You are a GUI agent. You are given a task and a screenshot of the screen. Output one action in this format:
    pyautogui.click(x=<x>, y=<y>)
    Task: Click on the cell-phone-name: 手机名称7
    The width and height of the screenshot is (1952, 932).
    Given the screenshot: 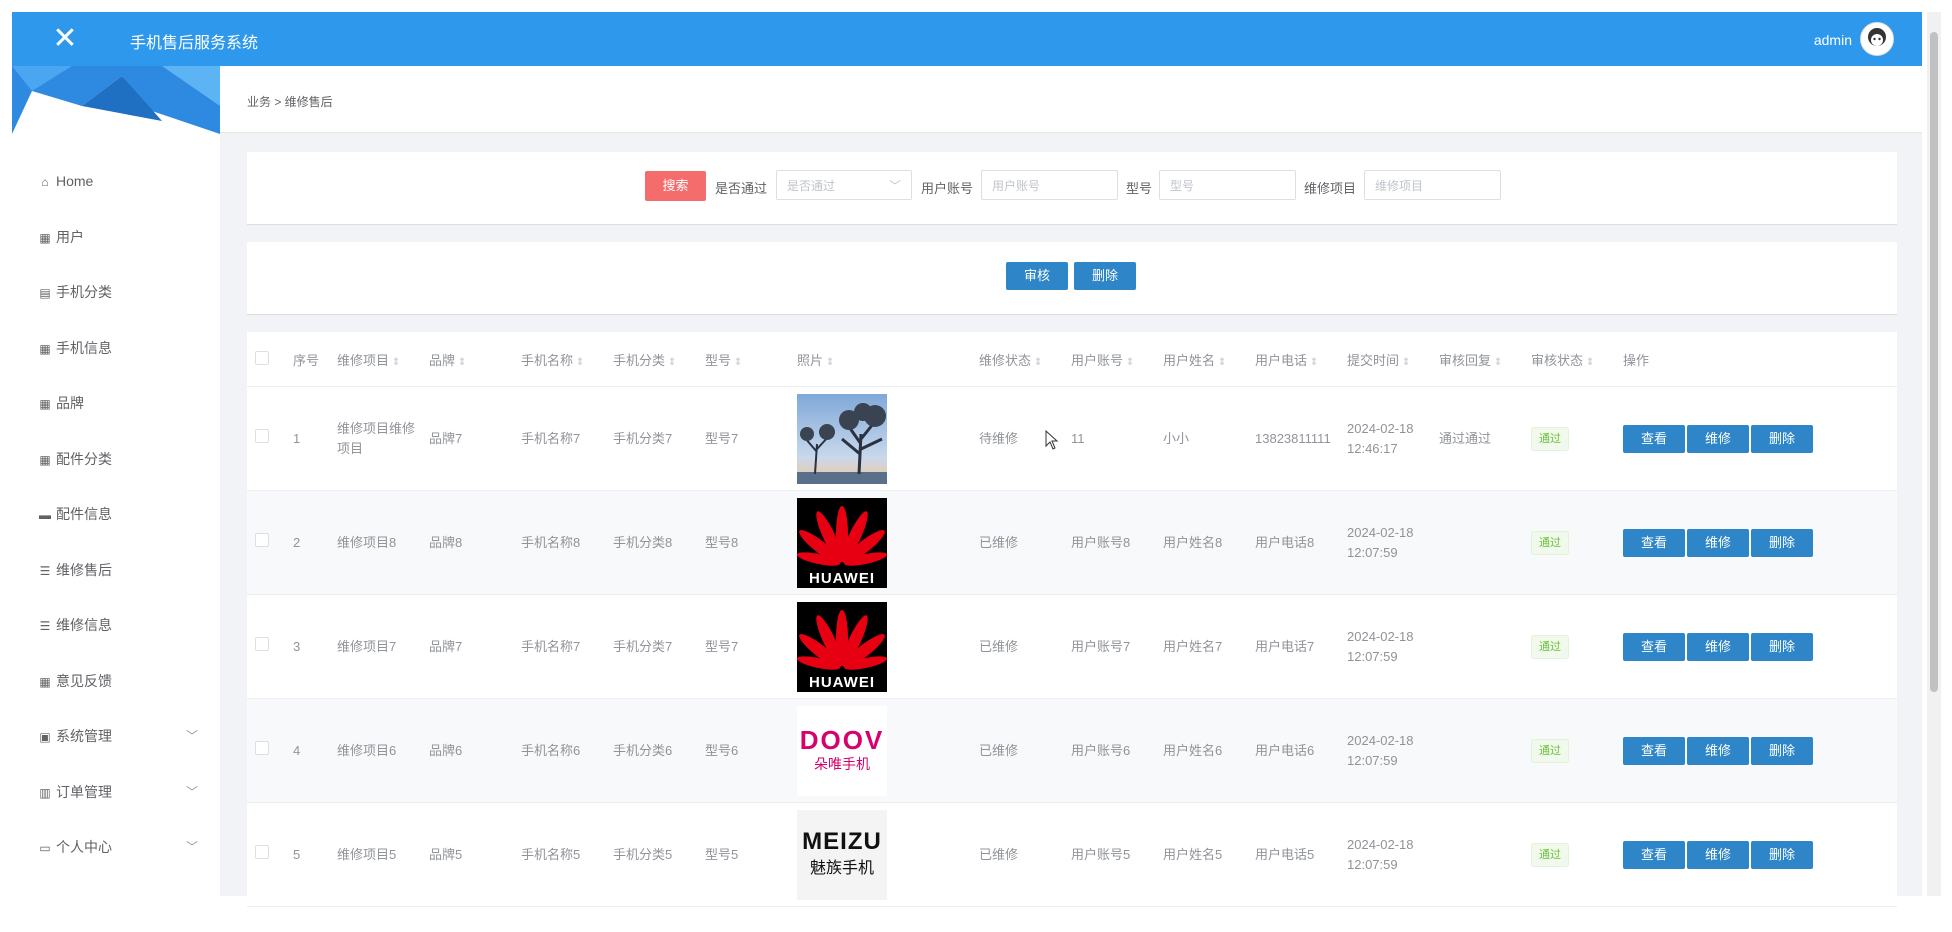 What is the action you would take?
    pyautogui.click(x=559, y=438)
    